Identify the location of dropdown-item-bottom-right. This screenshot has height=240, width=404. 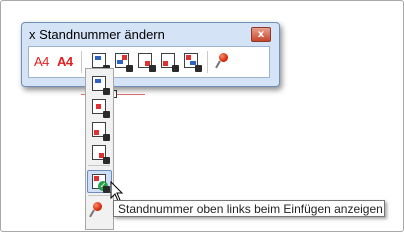
(99, 153).